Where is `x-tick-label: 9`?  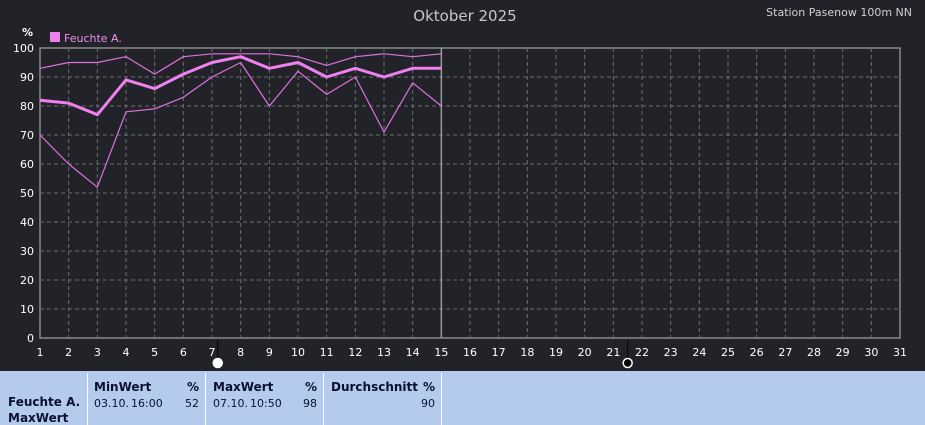 x-tick-label: 9 is located at coordinates (269, 352).